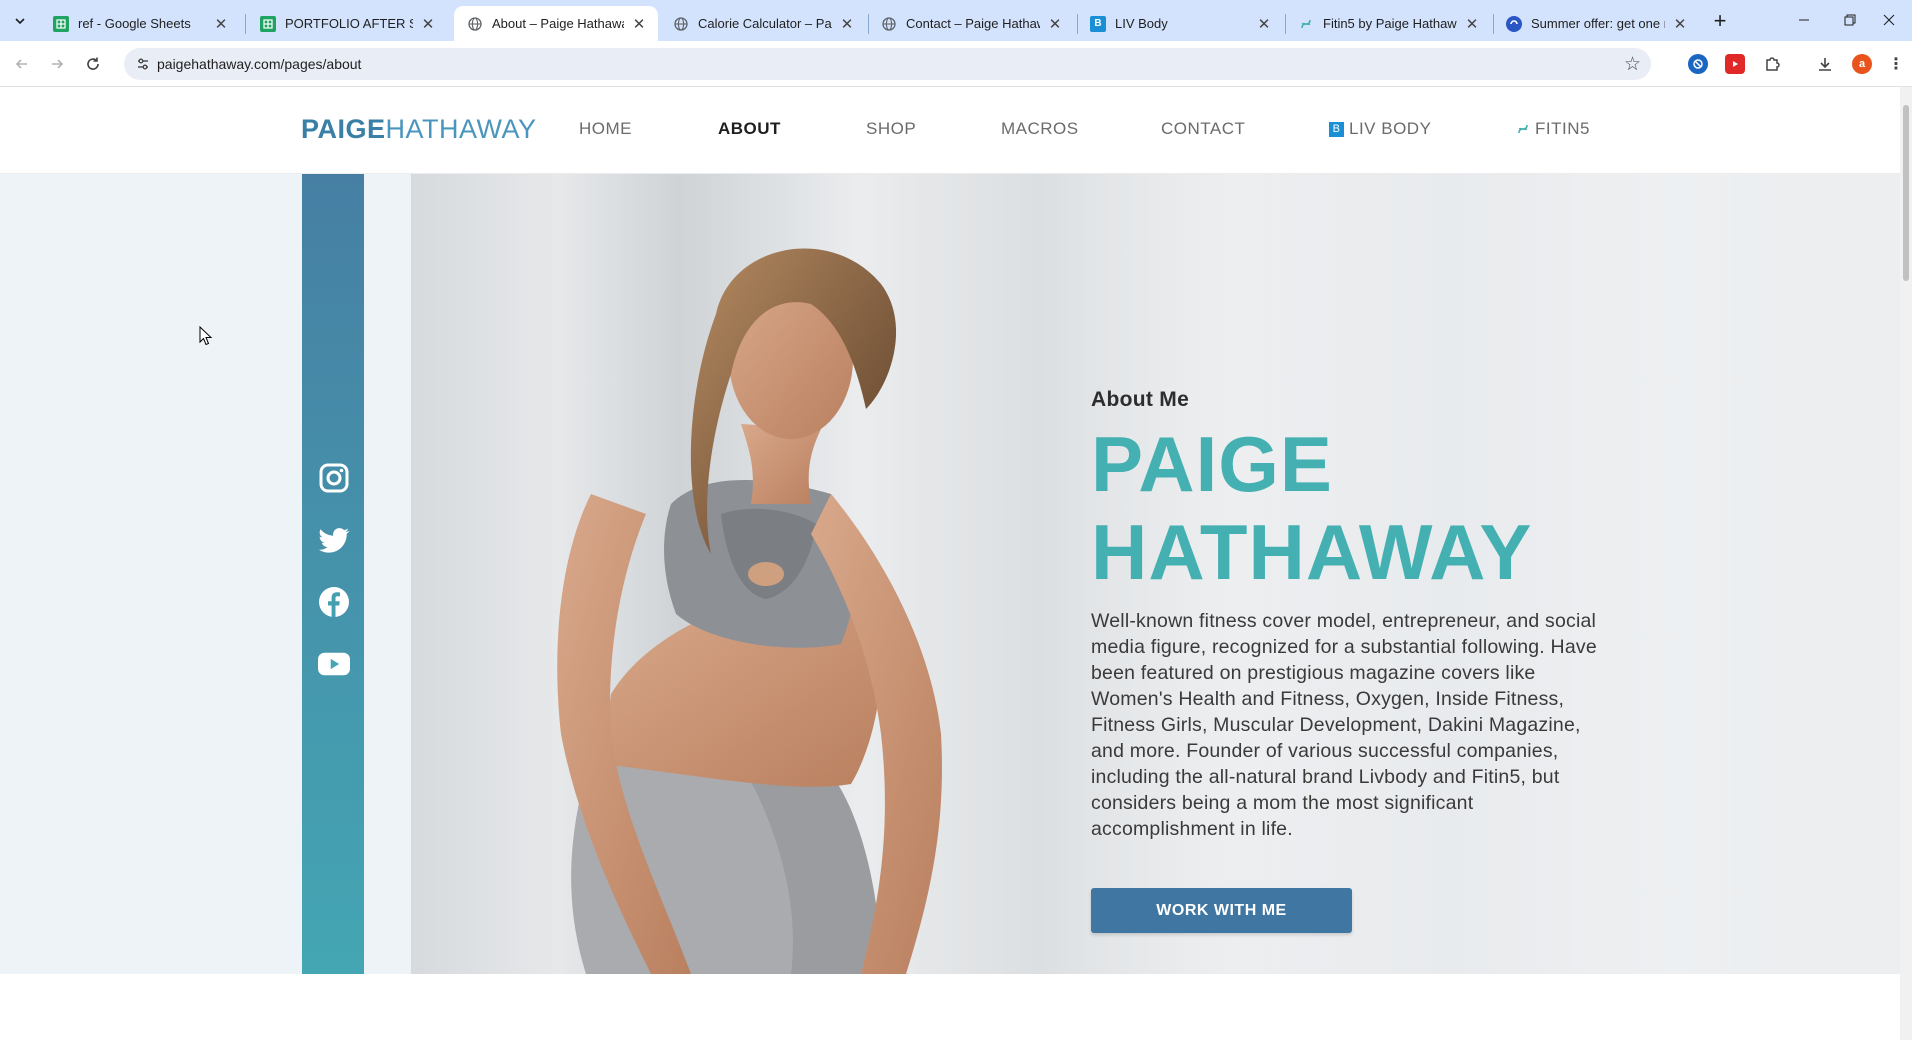 This screenshot has height=1040, width=1912. I want to click on nav-home: HOME, so click(605, 129).